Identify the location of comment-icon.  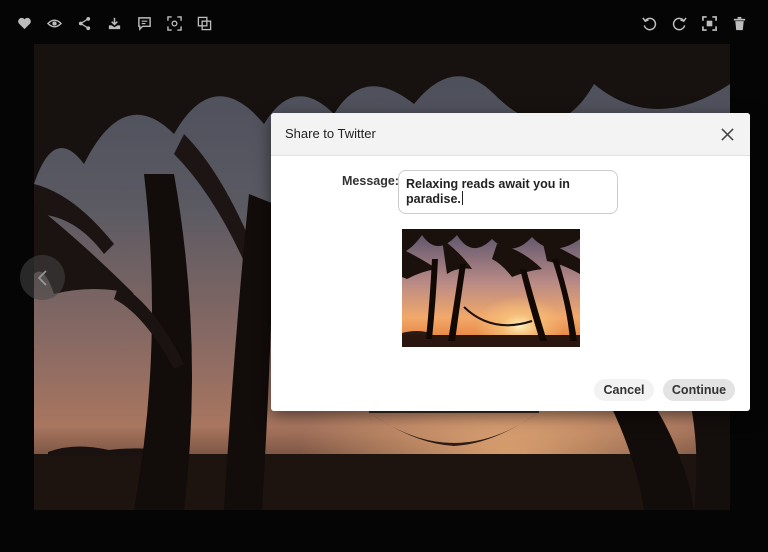
(144, 23).